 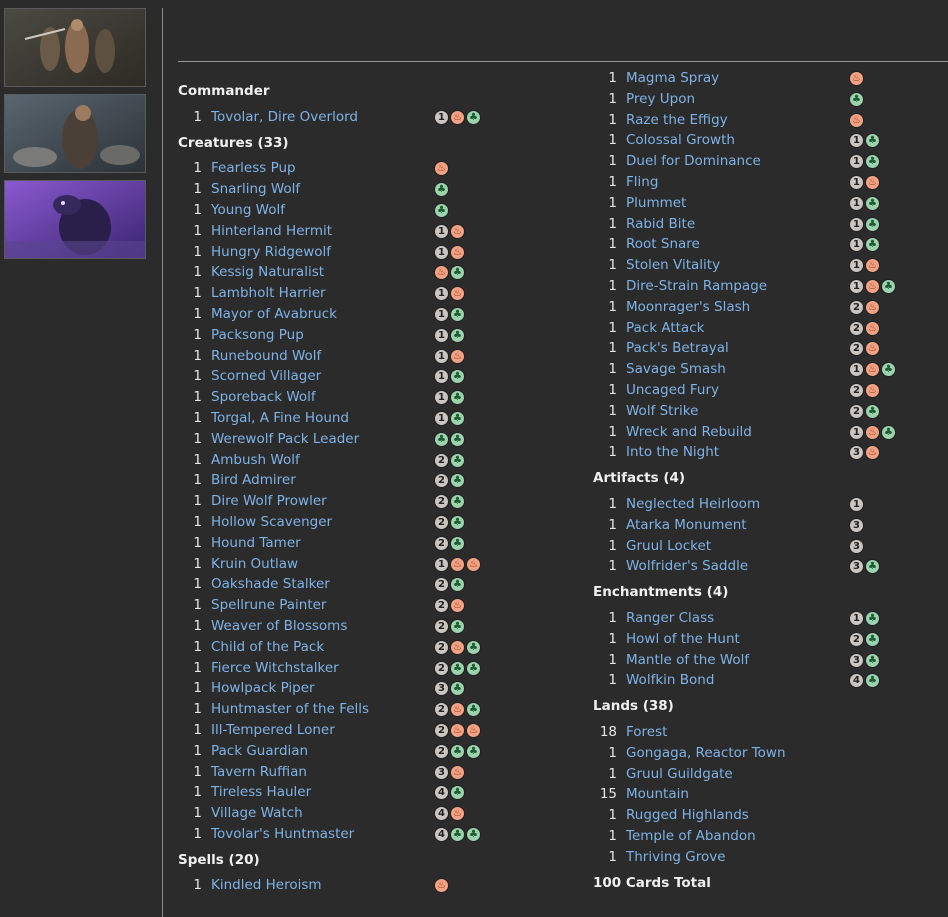 What do you see at coordinates (706, 753) in the screenshot?
I see `card-name-link: Gongaga, Reactor Town` at bounding box center [706, 753].